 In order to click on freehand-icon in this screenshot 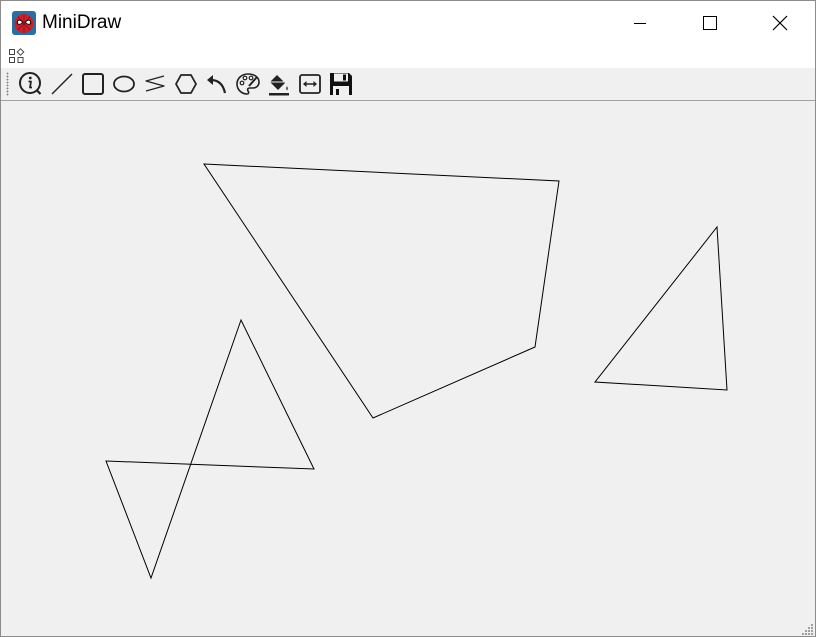, I will do `click(155, 83)`.